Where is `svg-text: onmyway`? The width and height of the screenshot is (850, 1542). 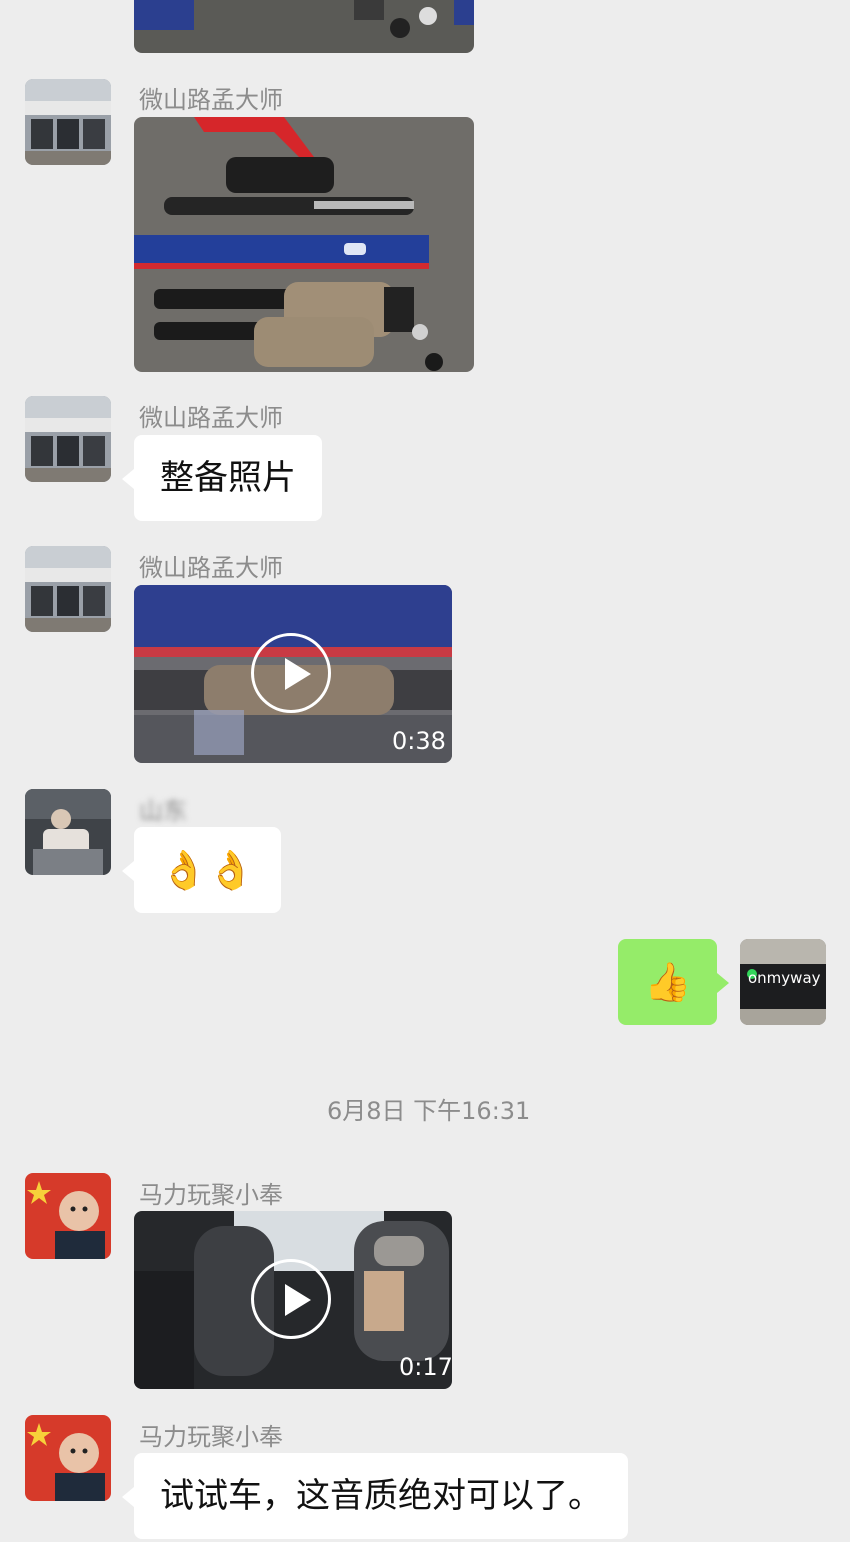
svg-text: onmyway is located at coordinates (784, 978).